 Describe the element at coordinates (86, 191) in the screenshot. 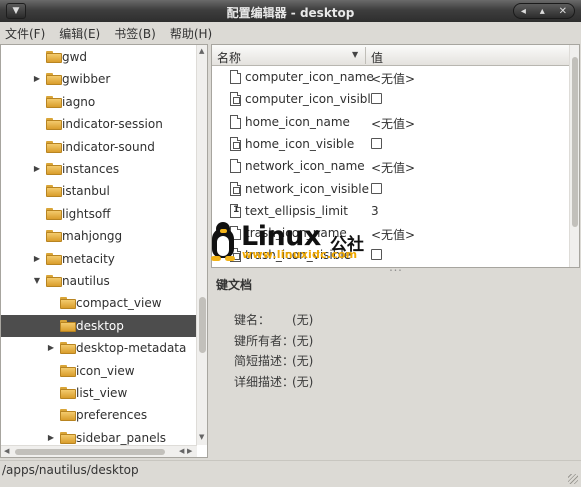

I see `tree-item-label: istanbul` at that location.